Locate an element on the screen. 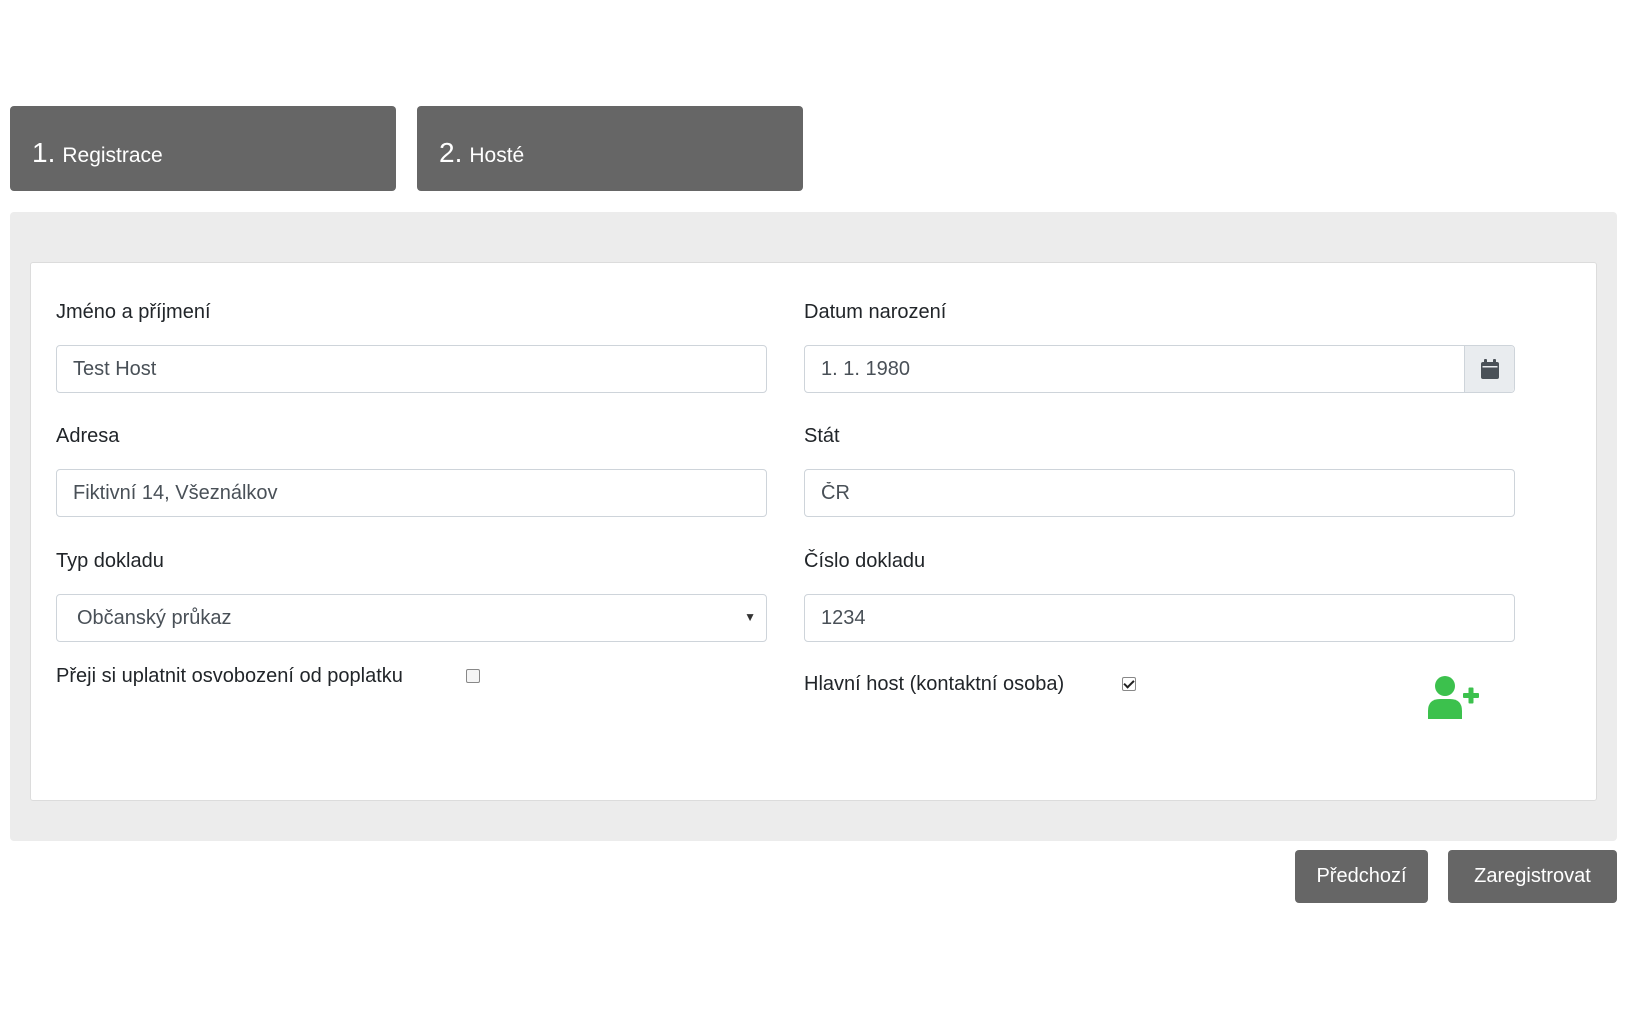 This screenshot has height=1017, width=1626. address-field is located at coordinates (411, 493).